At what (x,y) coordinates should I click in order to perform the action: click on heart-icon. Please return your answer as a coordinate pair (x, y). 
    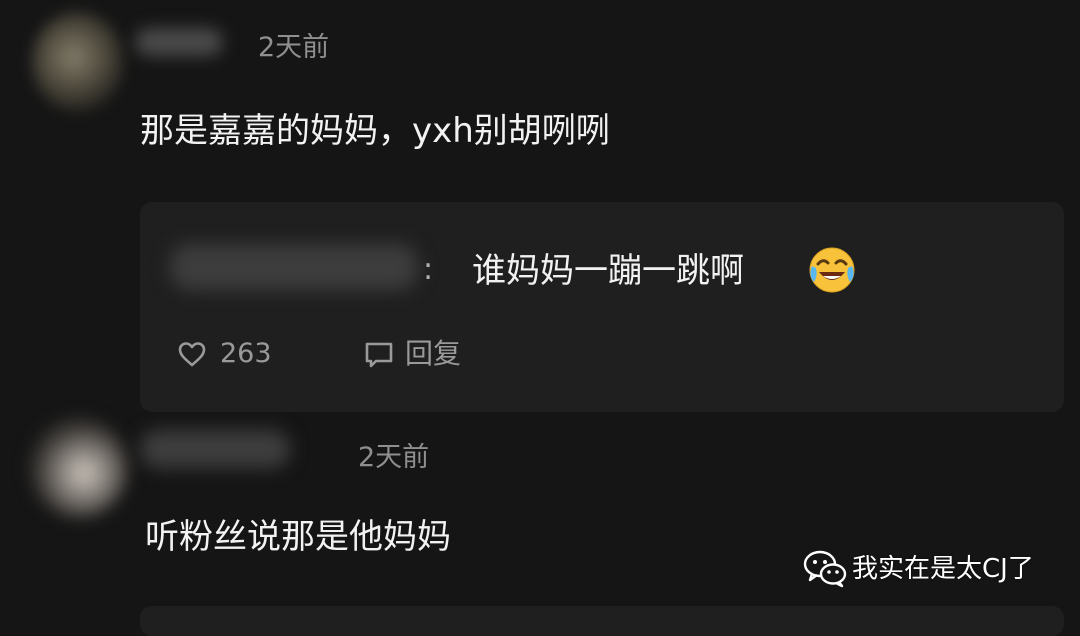
    Looking at the image, I should click on (192, 354).